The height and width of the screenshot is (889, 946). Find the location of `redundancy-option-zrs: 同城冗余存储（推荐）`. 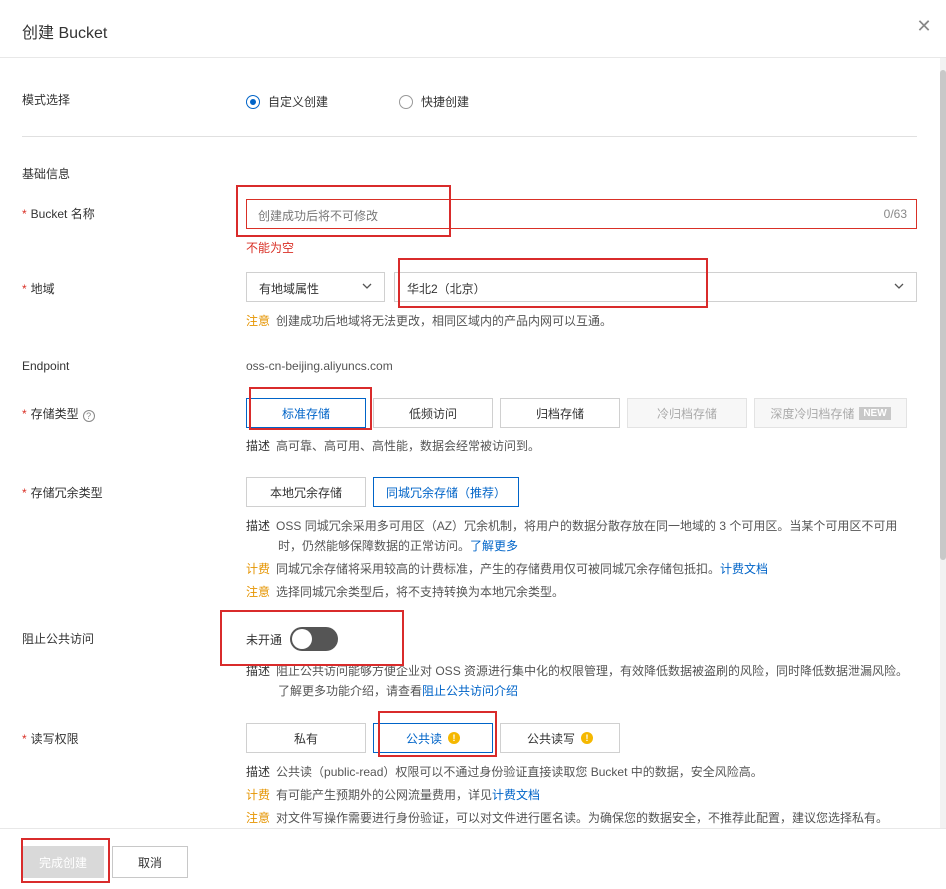

redundancy-option-zrs: 同城冗余存储（推荐） is located at coordinates (446, 492).